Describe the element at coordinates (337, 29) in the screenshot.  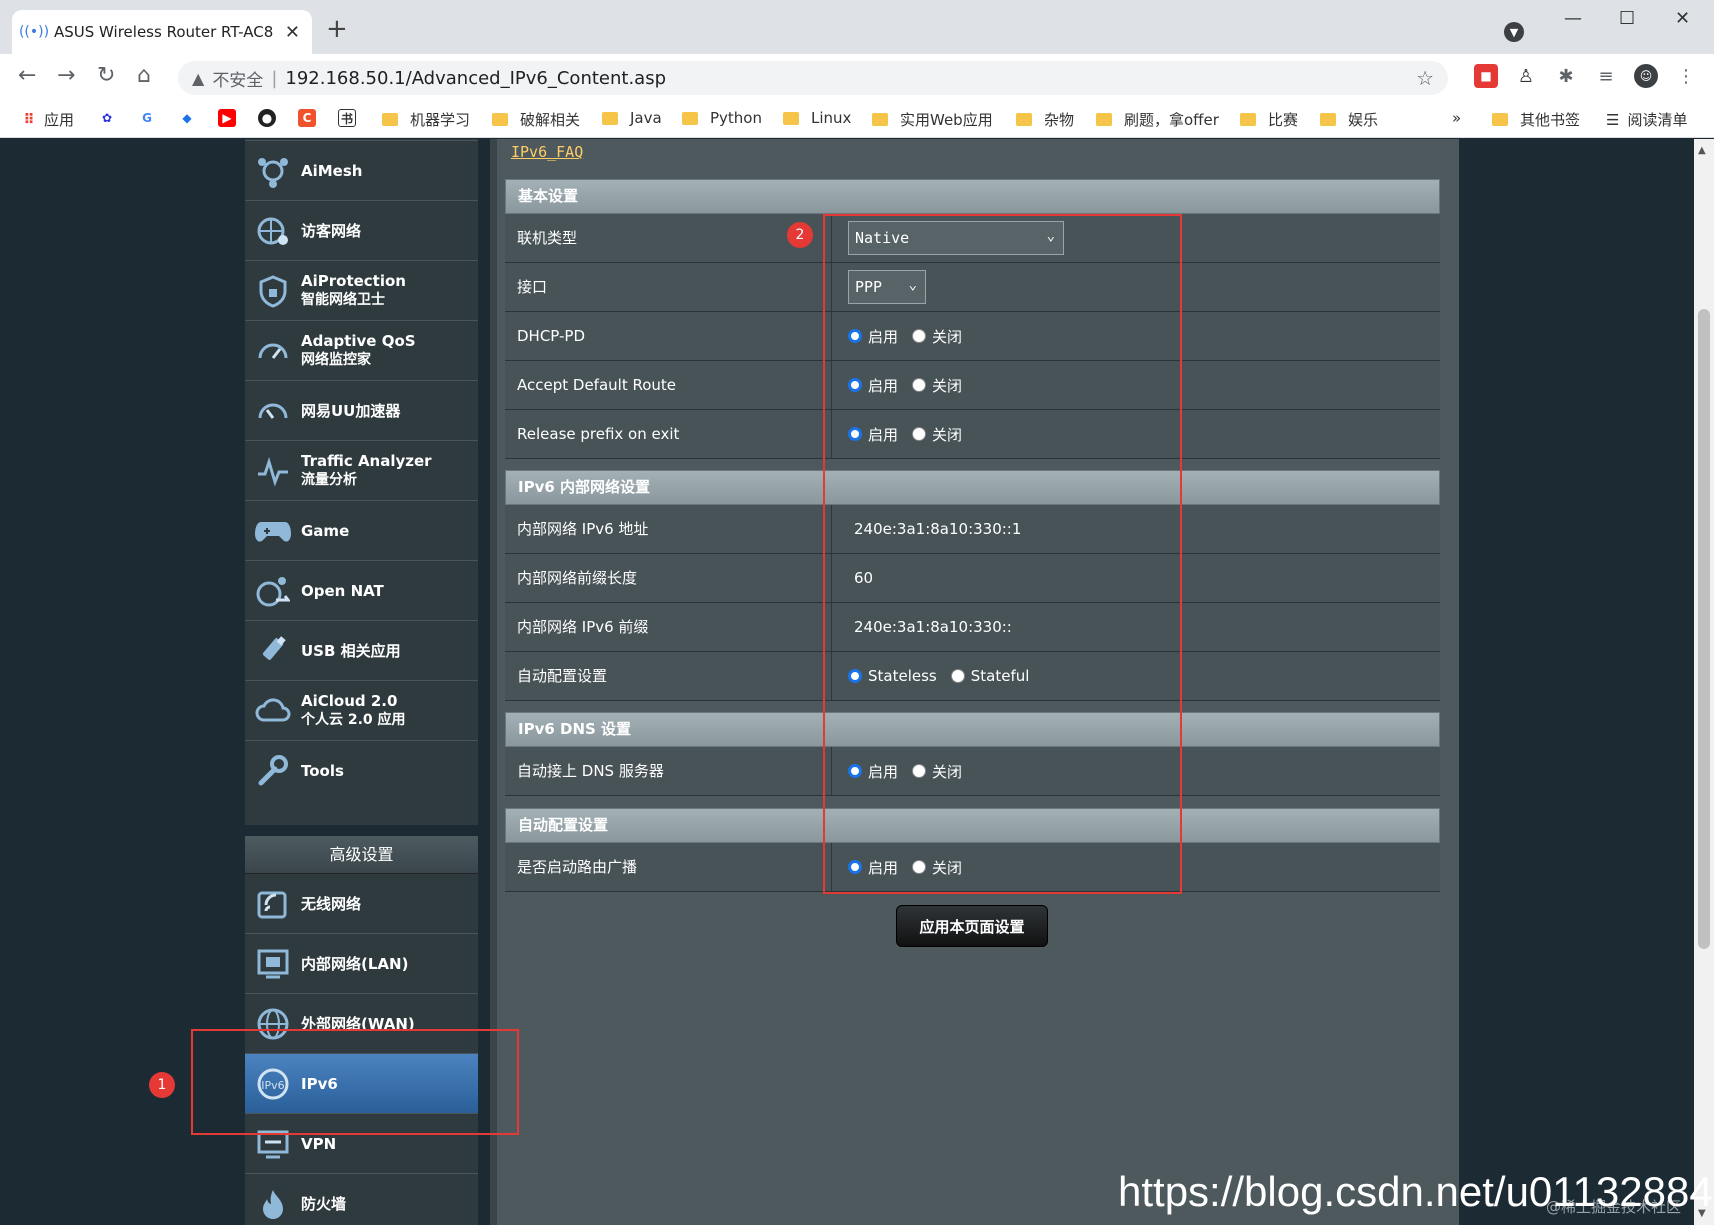
I see `new-tab-icon: +` at that location.